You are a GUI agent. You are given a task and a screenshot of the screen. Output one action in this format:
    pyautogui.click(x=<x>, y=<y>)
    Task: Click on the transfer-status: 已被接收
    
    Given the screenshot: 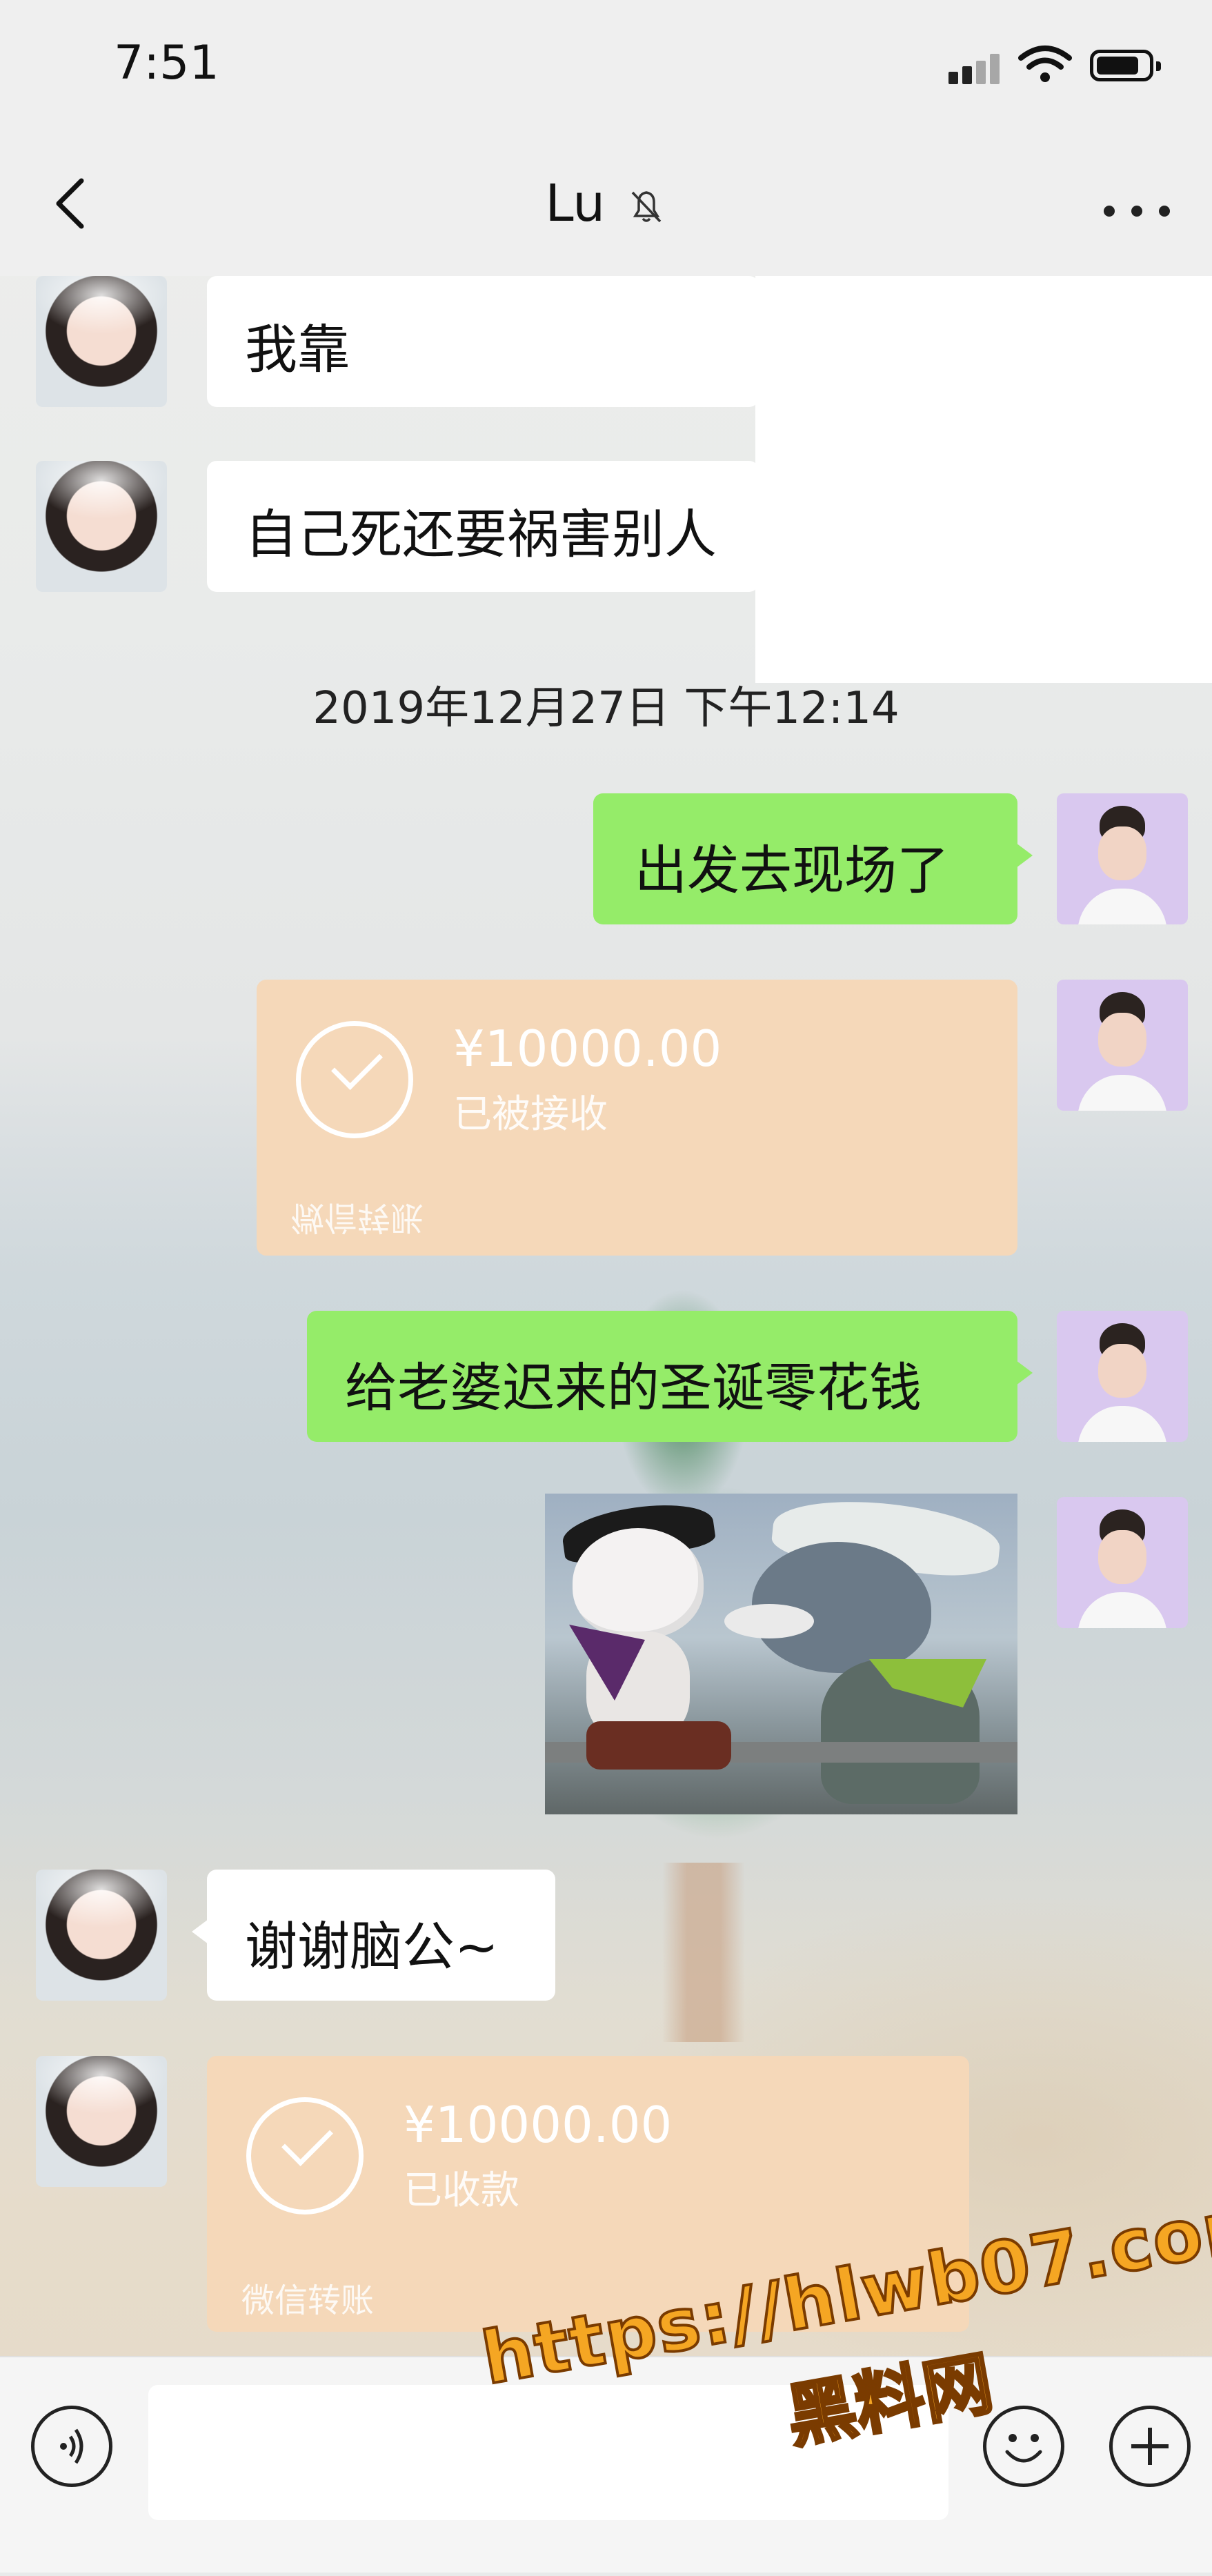 What is the action you would take?
    pyautogui.click(x=530, y=1114)
    